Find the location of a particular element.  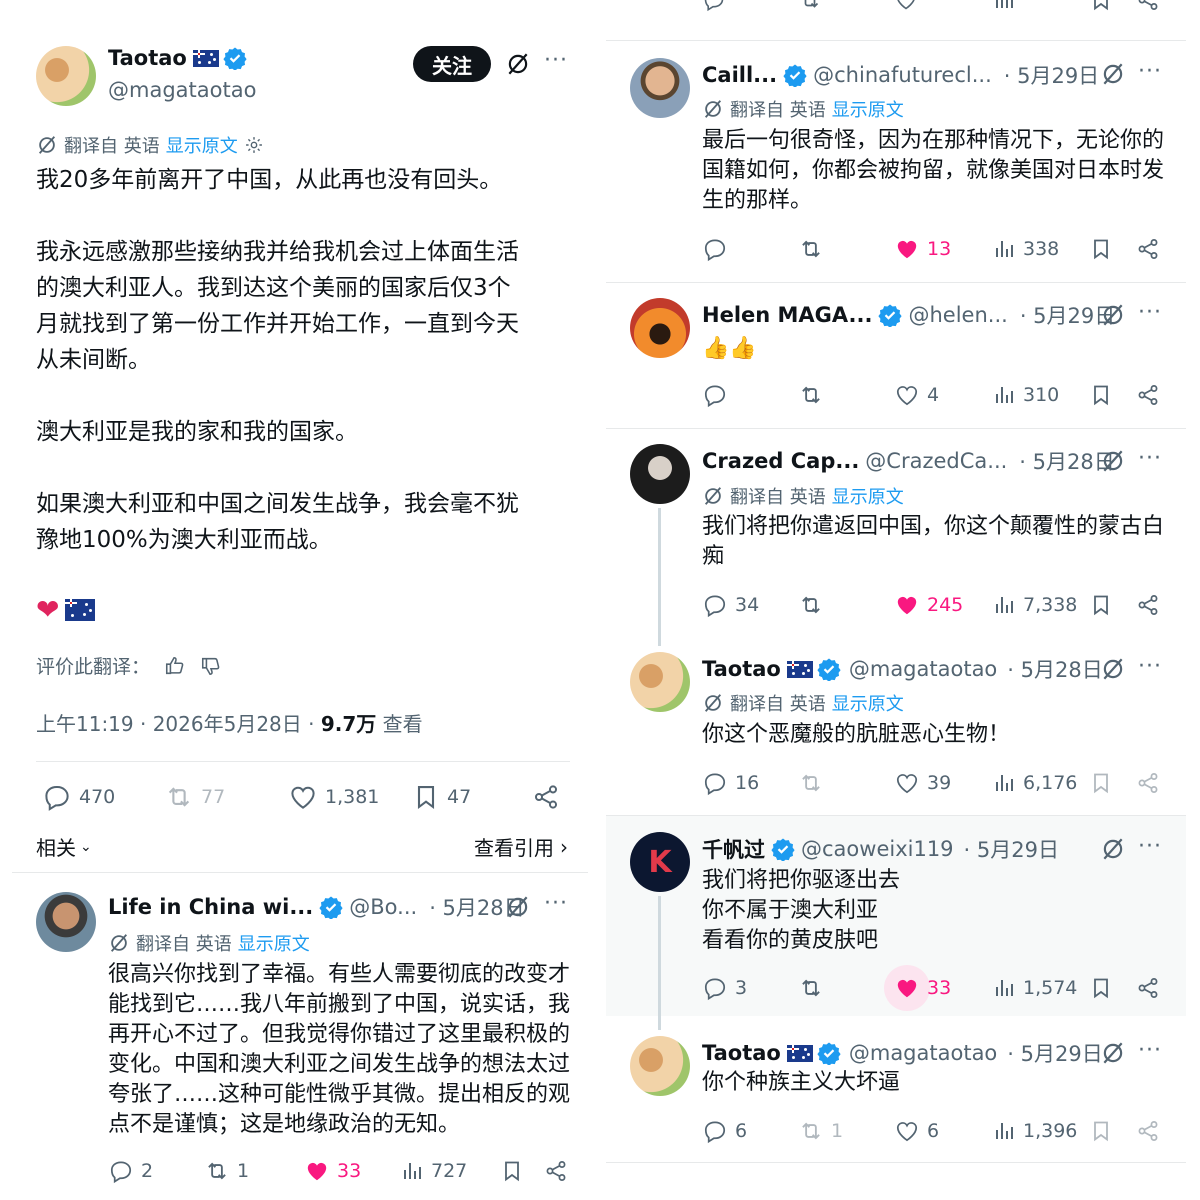

reply-button: 34 is located at coordinates (730, 605).